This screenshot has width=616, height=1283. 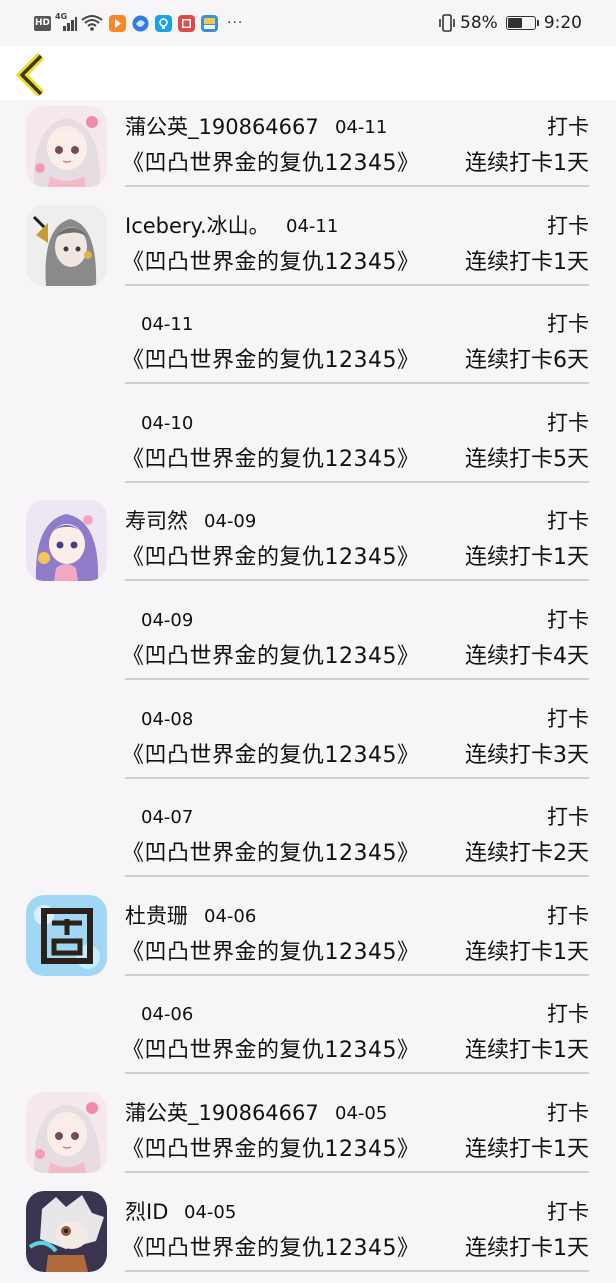 I want to click on checkin-record: 04-10 打卡《凹凸世界金的复仇12345》 连续打卡5天, so click(x=308, y=445).